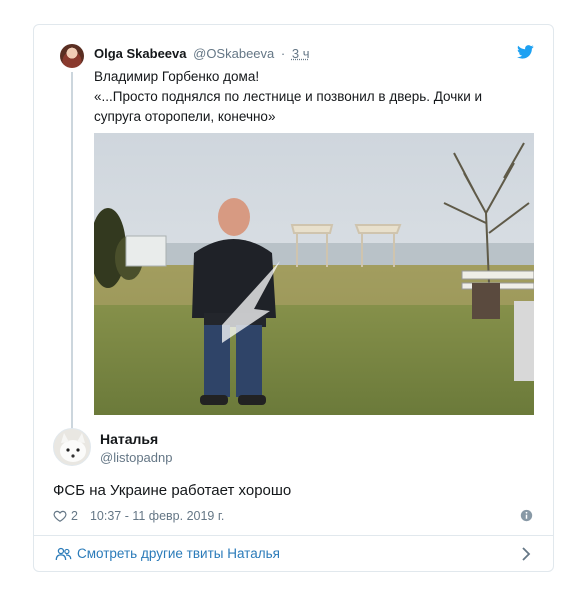 Image resolution: width=579 pixels, height=597 pixels. What do you see at coordinates (185, 116) in the screenshot?
I see `quoted-text-line: супруга оторопели, конечно»` at bounding box center [185, 116].